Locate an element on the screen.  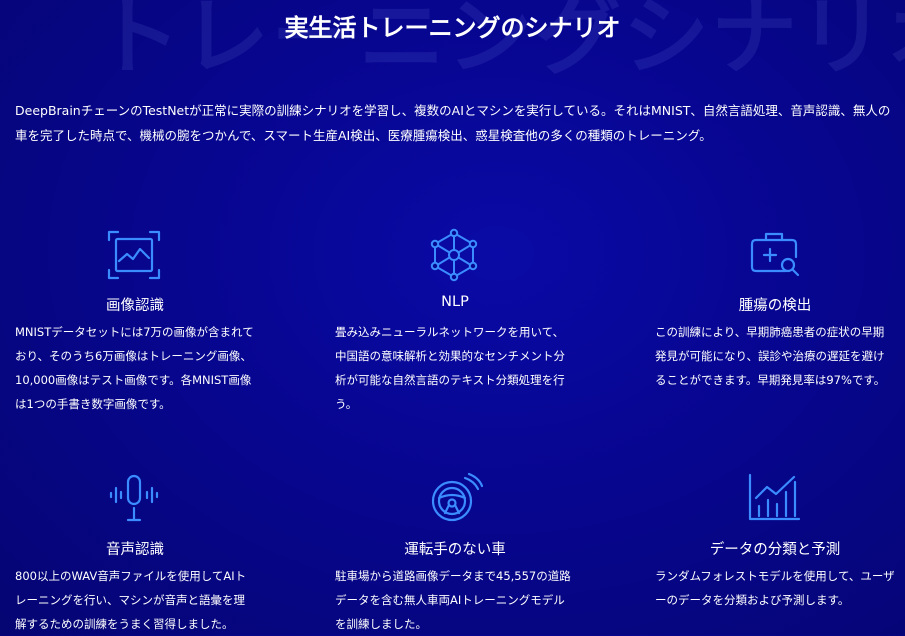
card-heading: 運転手のない車 is located at coordinates (455, 550).